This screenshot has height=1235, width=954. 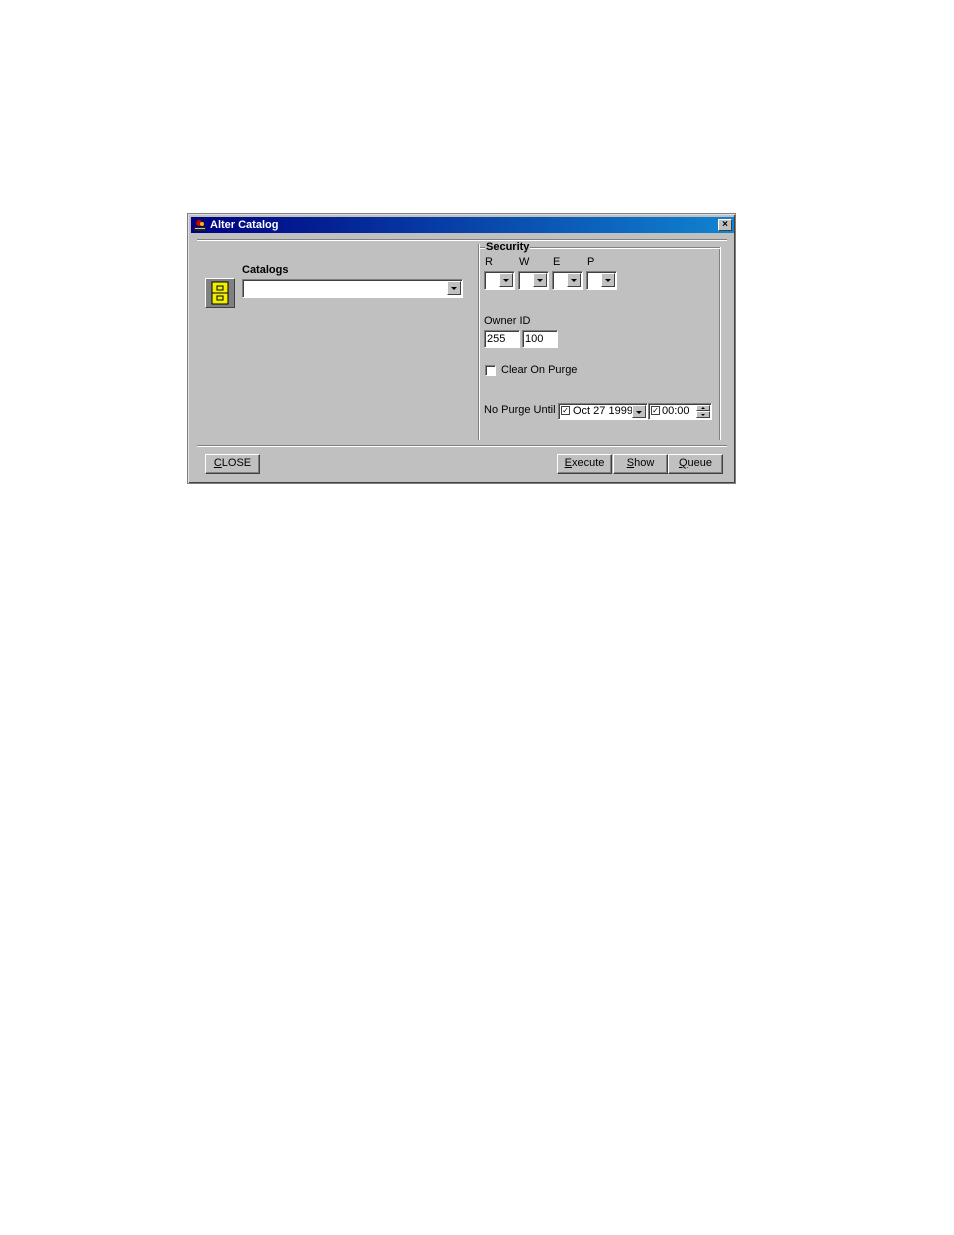 What do you see at coordinates (244, 225) in the screenshot?
I see `window-title: Alter Catalog` at bounding box center [244, 225].